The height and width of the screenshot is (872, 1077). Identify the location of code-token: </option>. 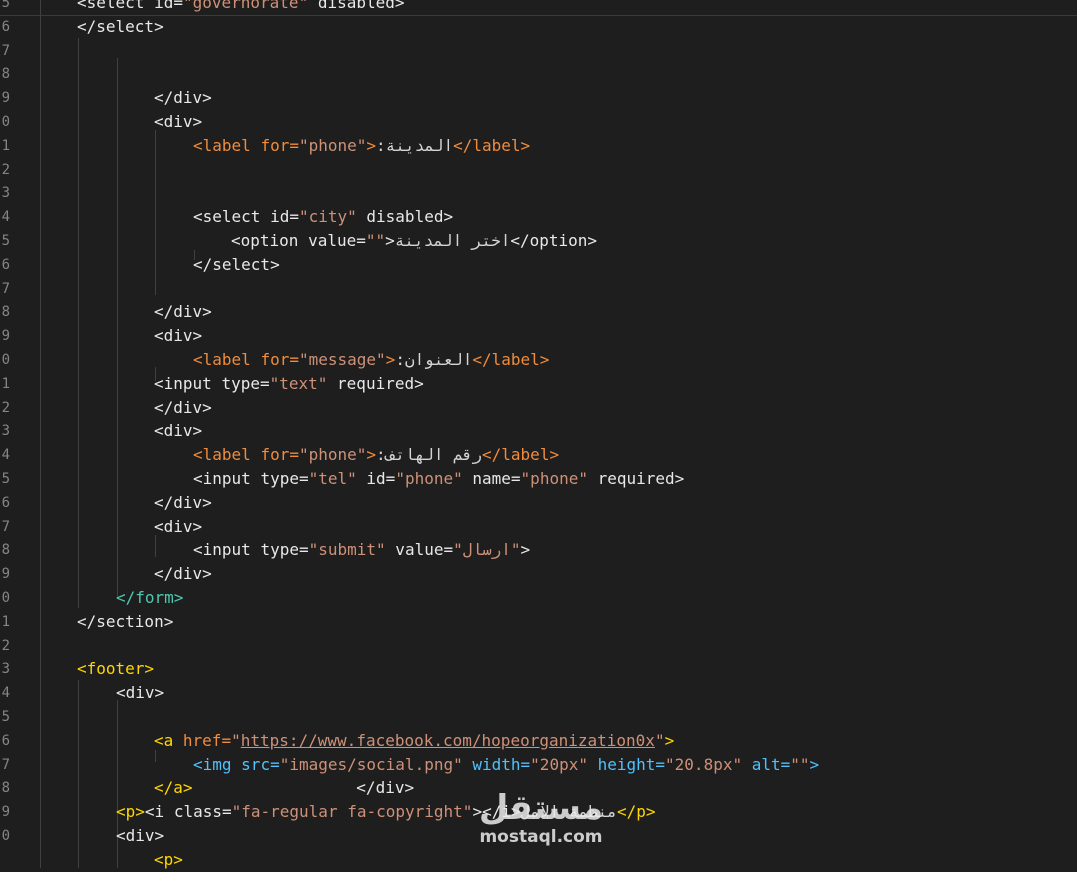
(554, 240).